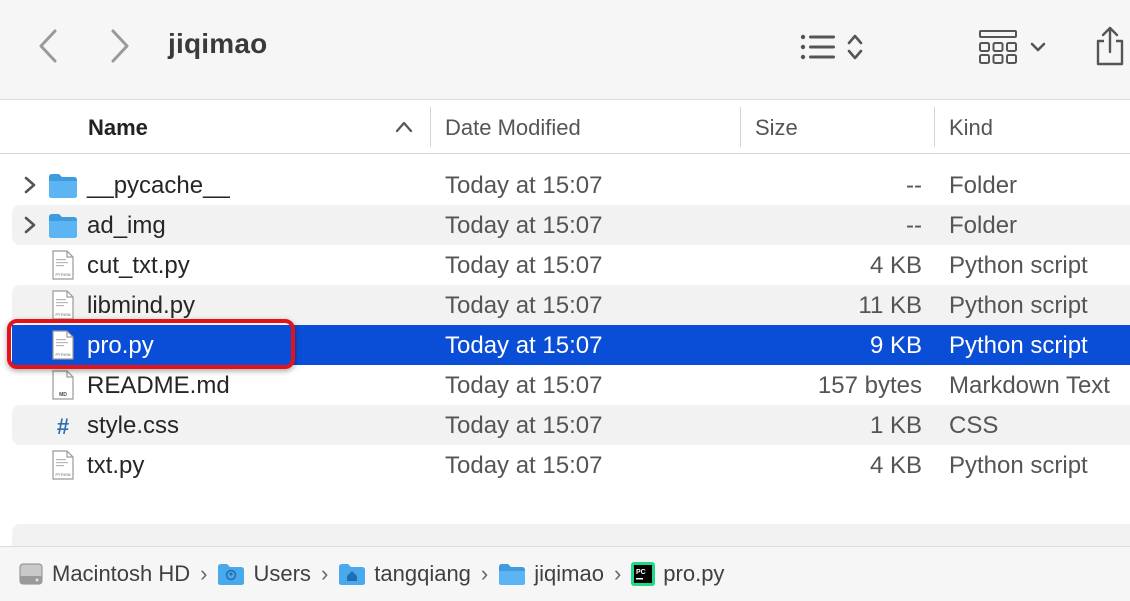  I want to click on path-item-label: Users, so click(282, 573).